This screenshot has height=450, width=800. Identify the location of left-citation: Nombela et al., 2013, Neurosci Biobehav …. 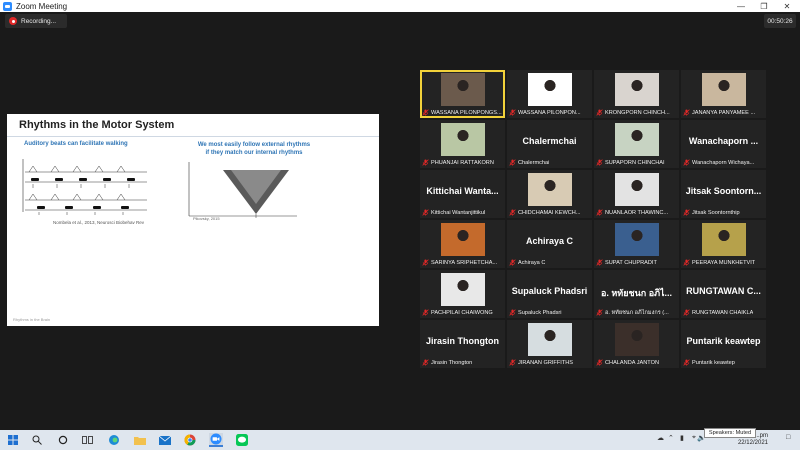
(99, 222).